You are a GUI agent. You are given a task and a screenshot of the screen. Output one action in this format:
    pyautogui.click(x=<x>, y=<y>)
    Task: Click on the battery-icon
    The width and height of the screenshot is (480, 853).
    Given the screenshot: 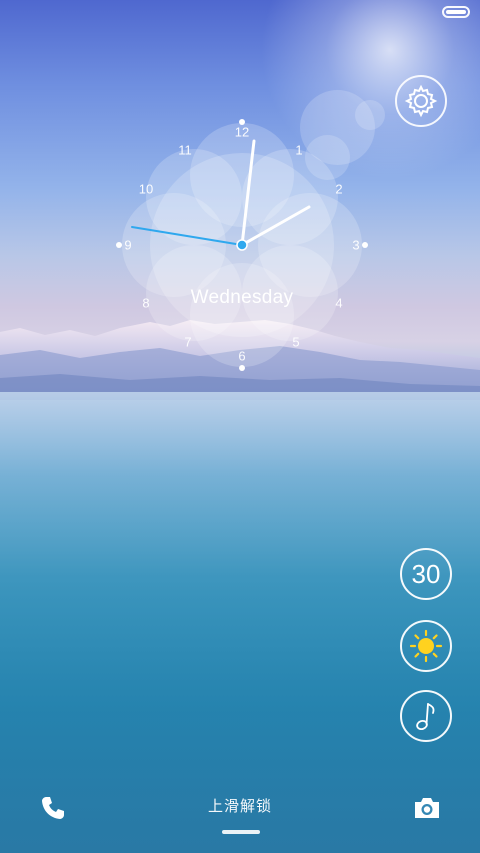 What is the action you would take?
    pyautogui.click(x=456, y=12)
    